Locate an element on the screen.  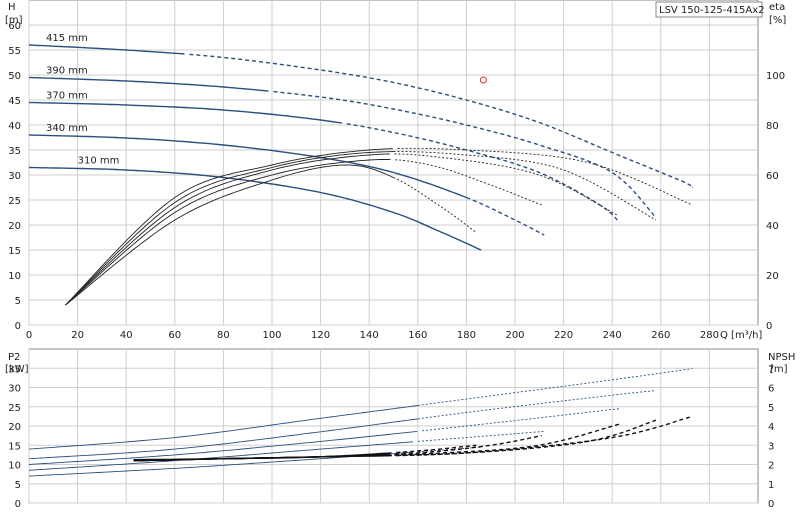
bottom-y-left-label: P2 is located at coordinates (14, 357).